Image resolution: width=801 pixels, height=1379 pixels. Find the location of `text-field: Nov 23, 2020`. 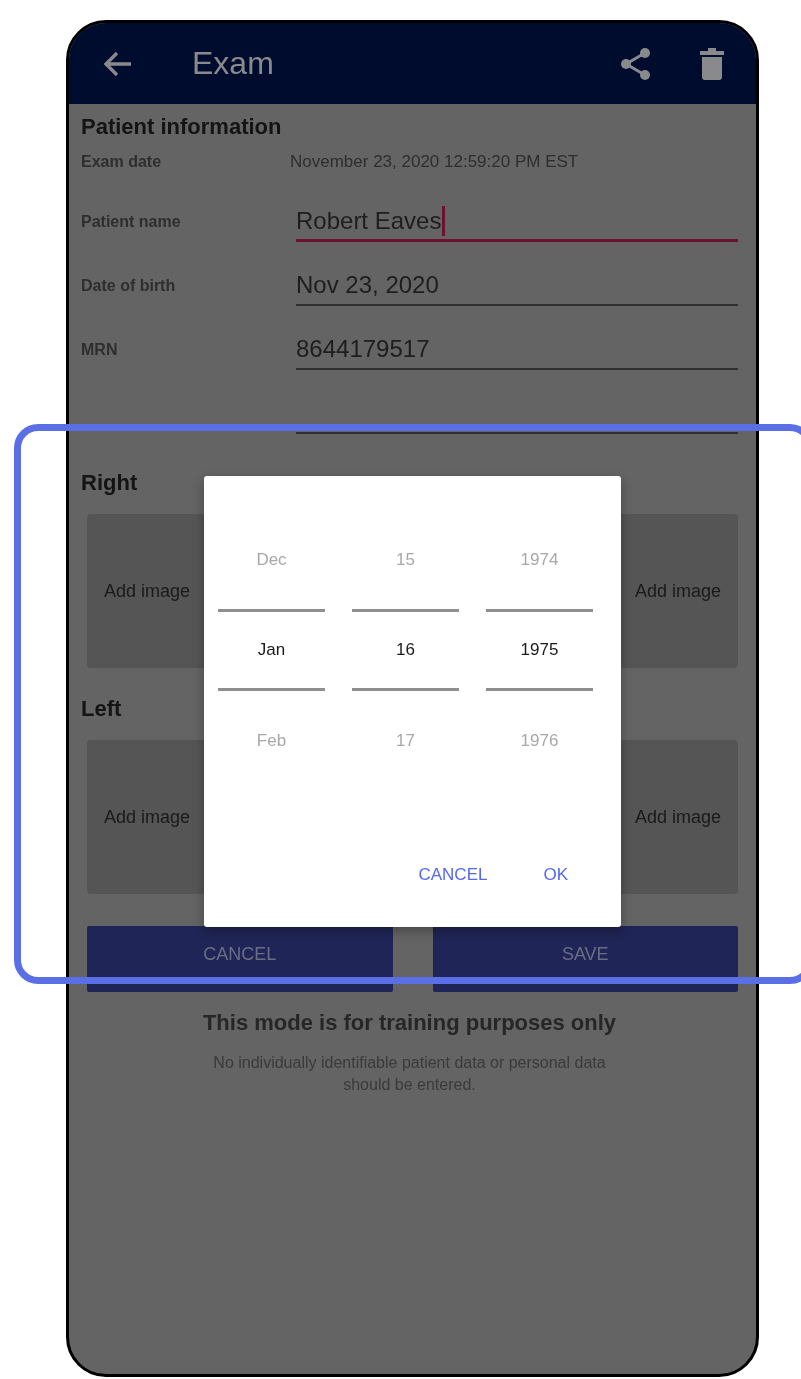

text-field: Nov 23, 2020 is located at coordinates (517, 286).